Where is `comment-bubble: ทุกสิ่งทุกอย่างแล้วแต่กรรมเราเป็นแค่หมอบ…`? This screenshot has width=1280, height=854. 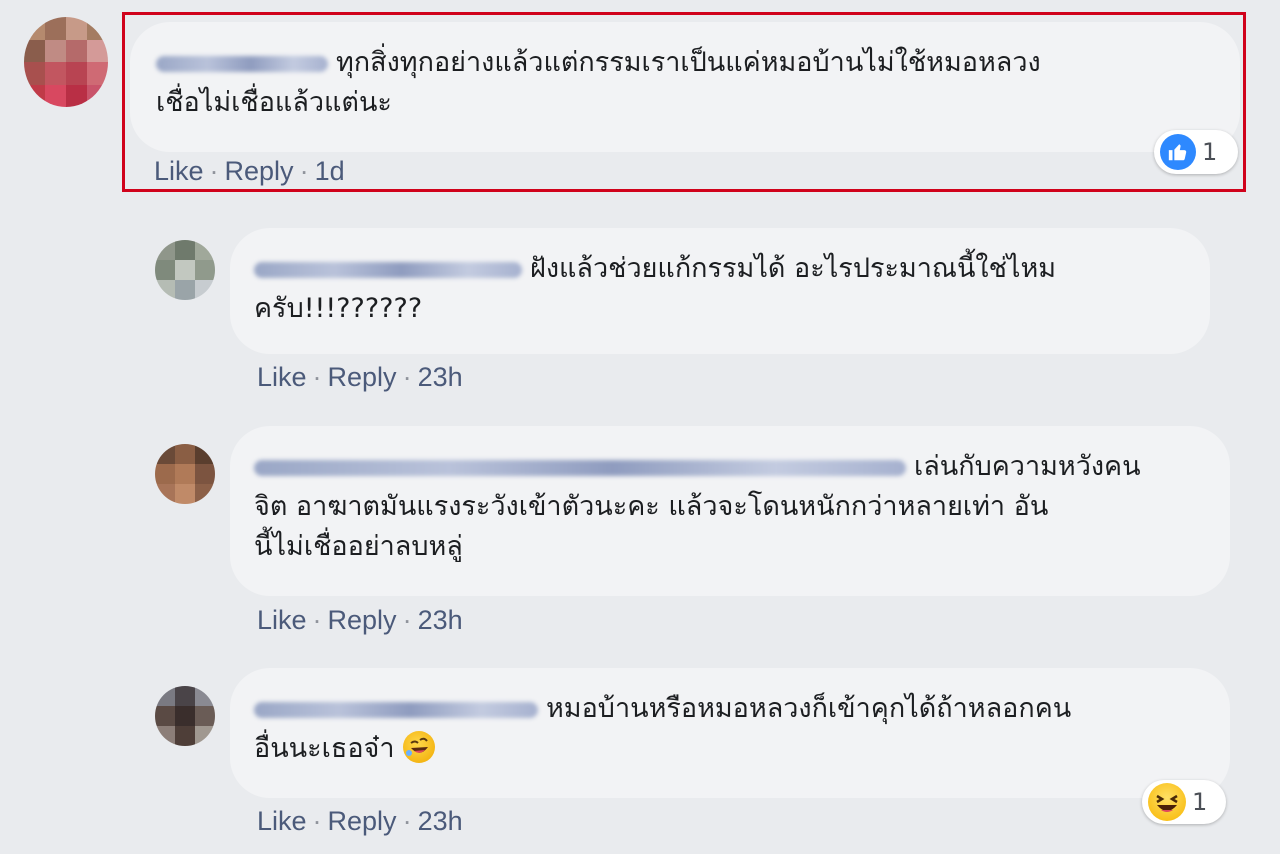
comment-bubble: ทุกสิ่งทุกอย่างแล้วแต่กรรมเราเป็นแค่หมอบ… is located at coordinates (685, 87).